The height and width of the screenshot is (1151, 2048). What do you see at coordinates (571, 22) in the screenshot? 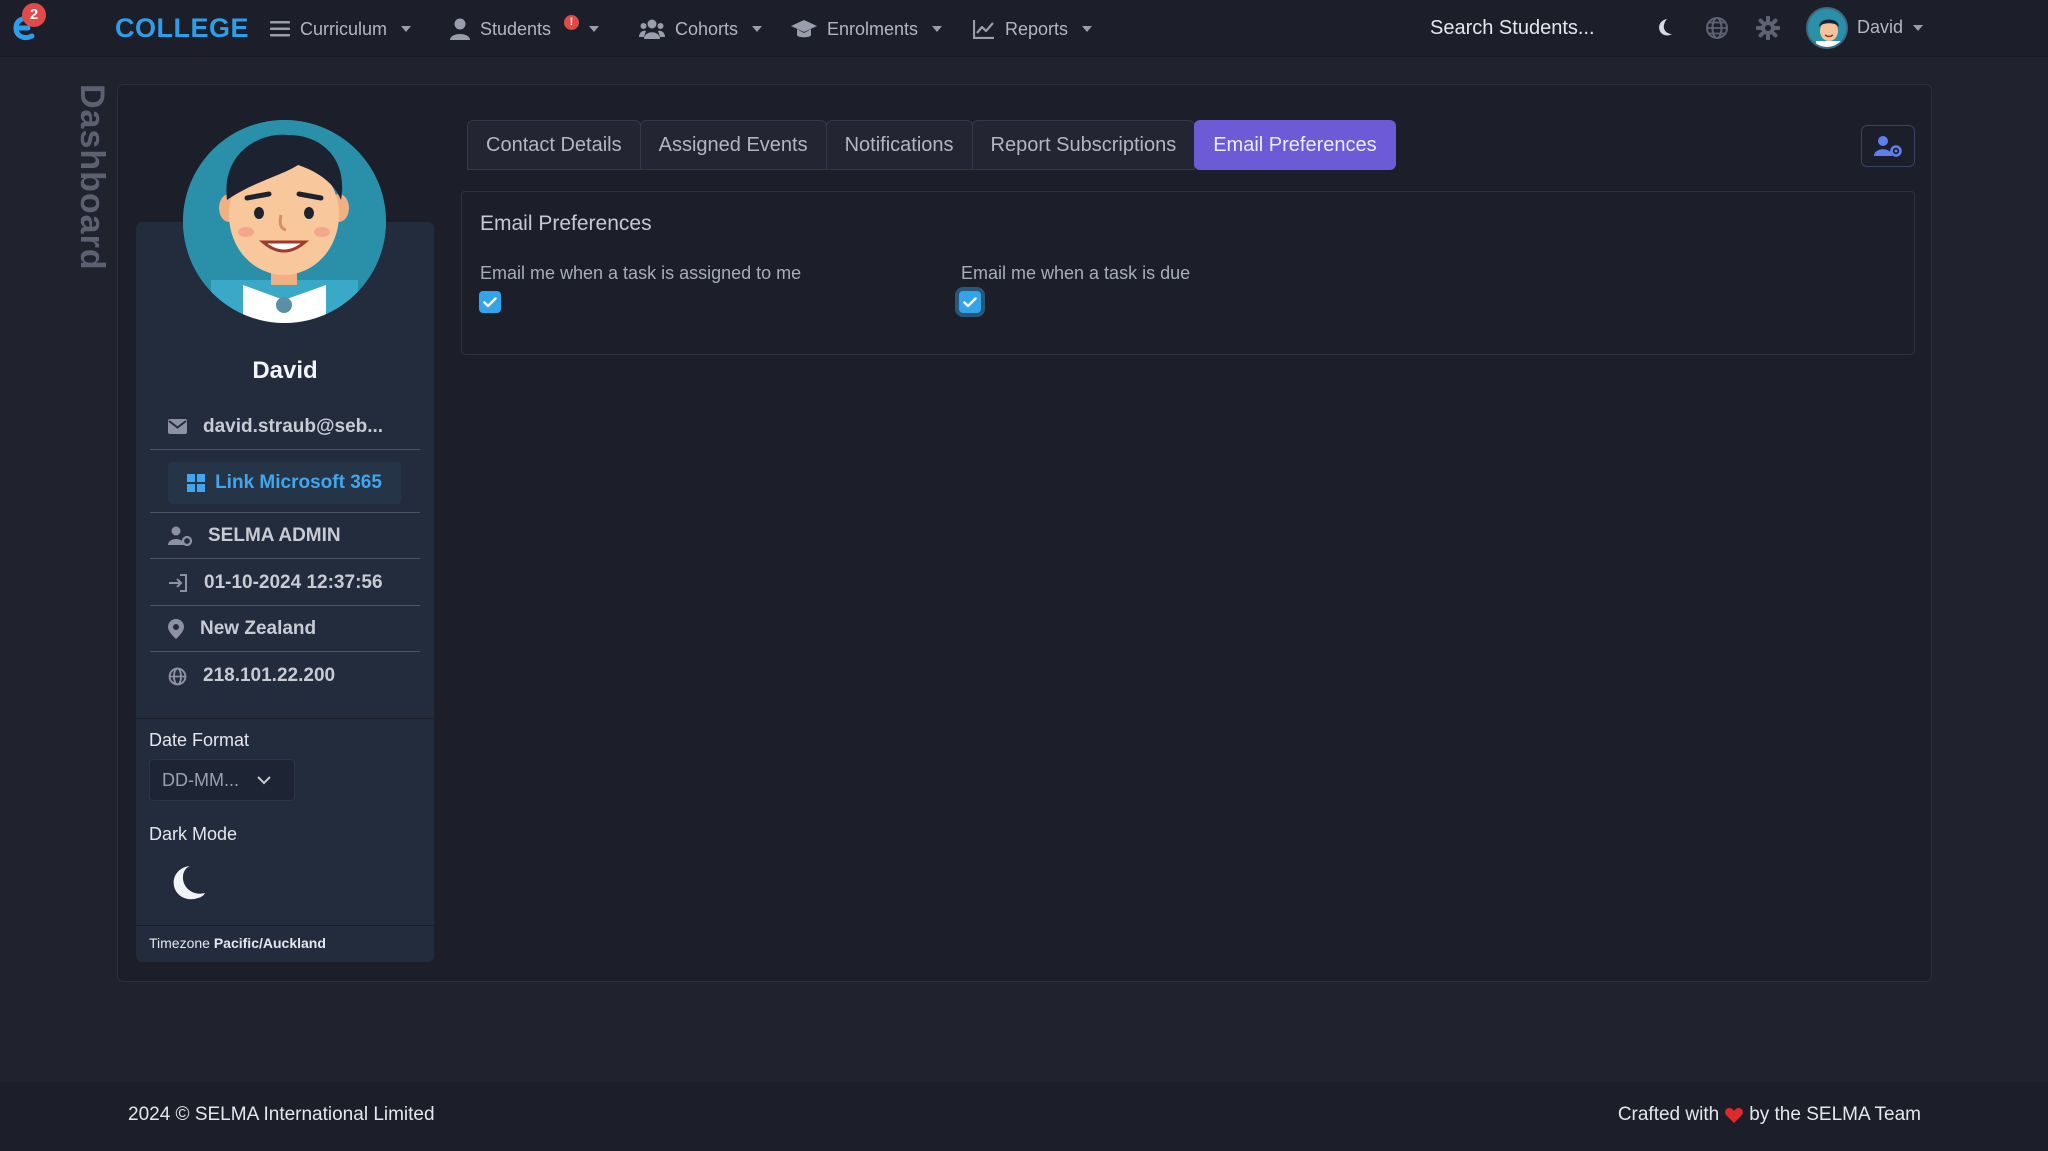
I see `students-alert-badge: !` at bounding box center [571, 22].